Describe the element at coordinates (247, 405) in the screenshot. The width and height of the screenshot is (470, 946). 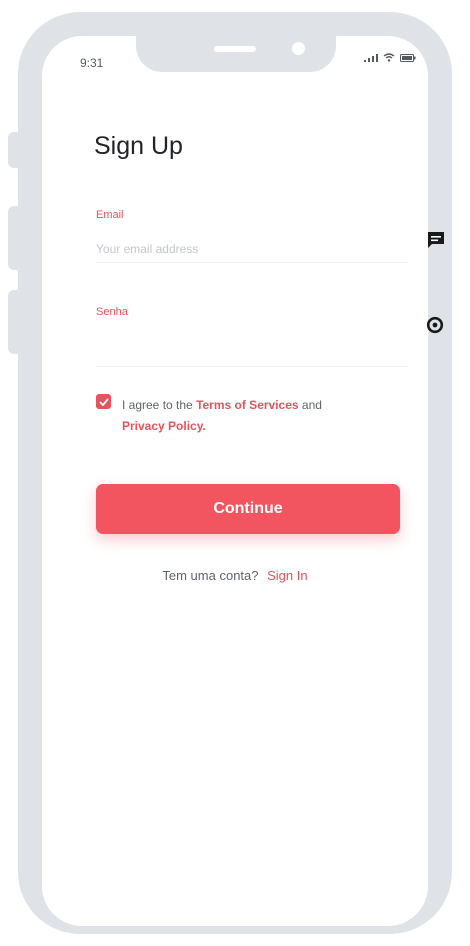
I see `terms-of-service-link: Terms of Services` at that location.